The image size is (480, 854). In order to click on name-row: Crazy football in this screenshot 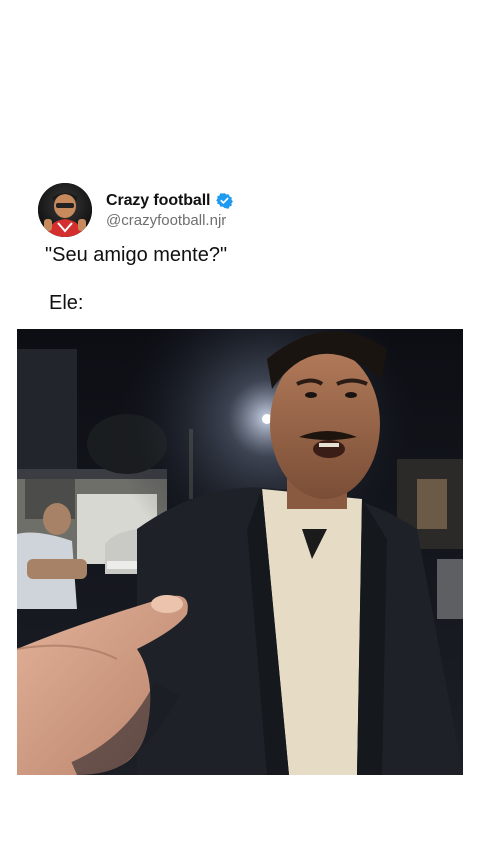, I will do `click(170, 201)`.